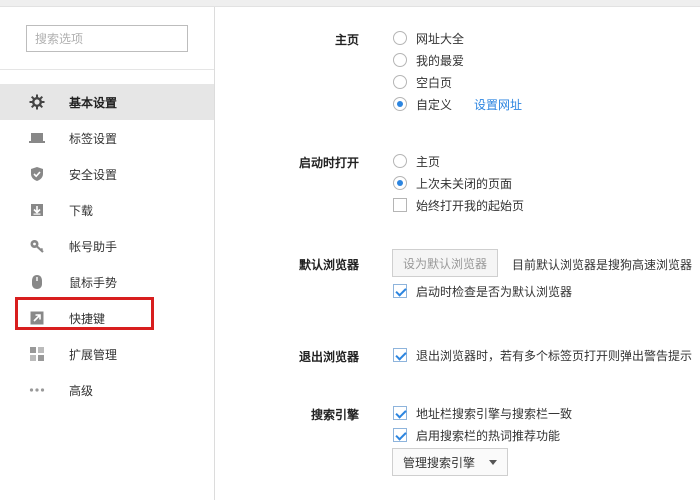 This screenshot has height=500, width=700. Describe the element at coordinates (476, 435) in the screenshot. I see `search-hot-words-checkbox: 启用搜索栏的热词推荐功能` at that location.